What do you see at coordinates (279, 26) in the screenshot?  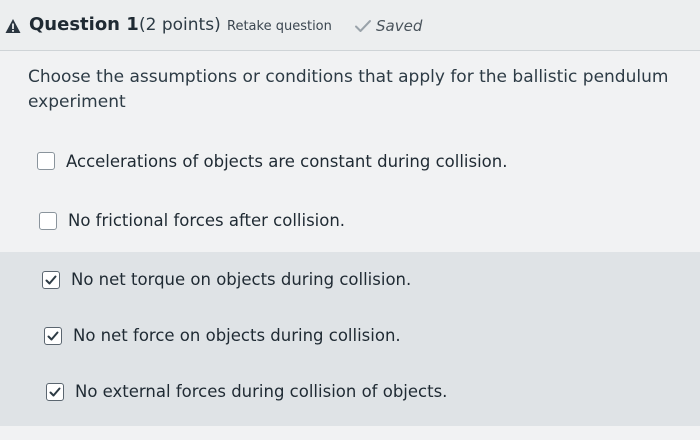 I see `retake-question-link: Retake question` at bounding box center [279, 26].